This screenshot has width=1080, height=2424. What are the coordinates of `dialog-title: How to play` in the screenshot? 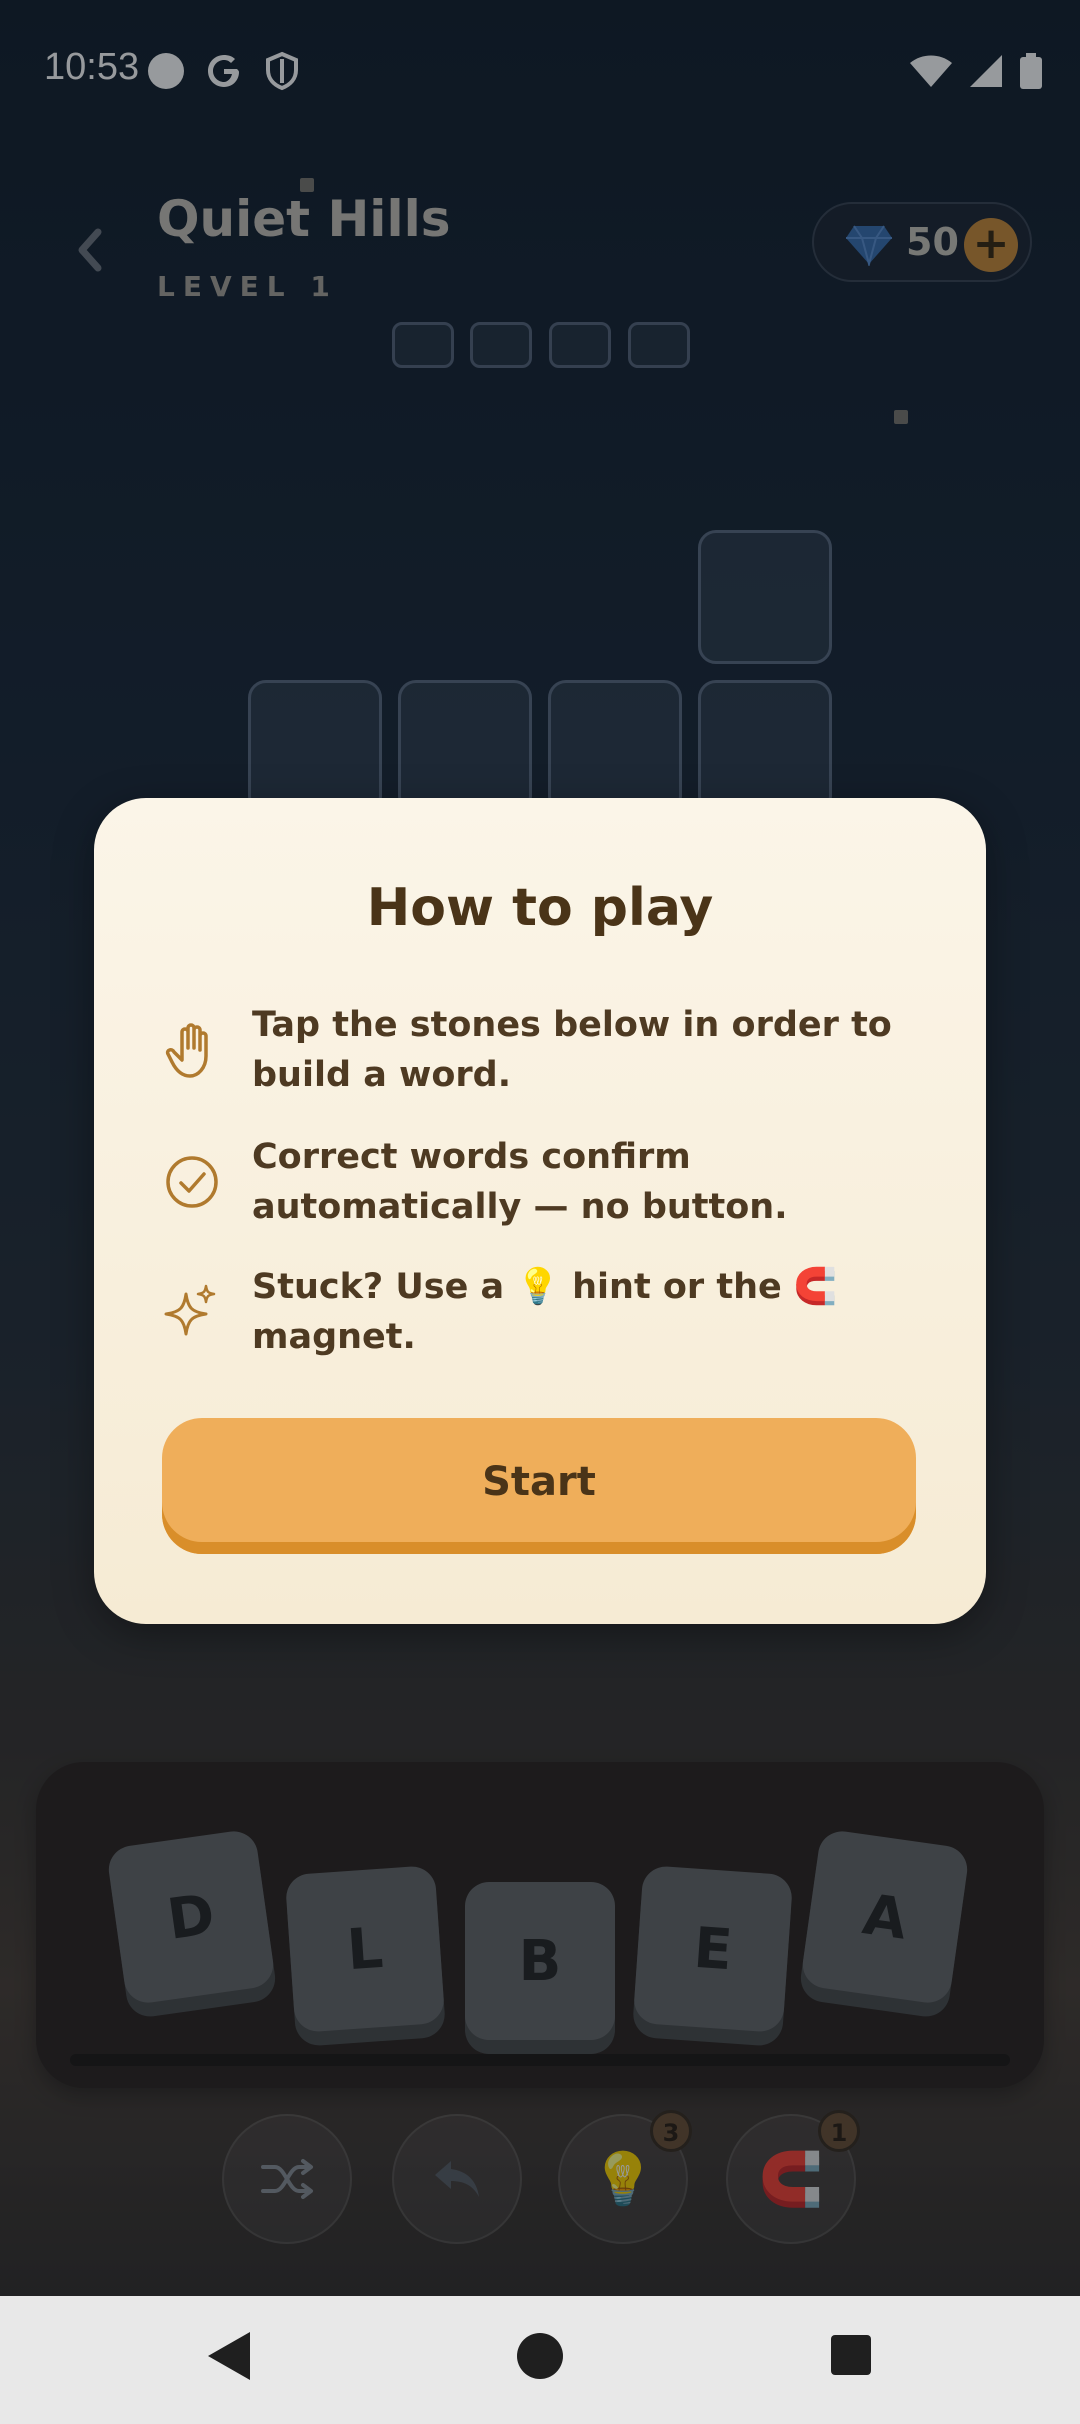 It's located at (540, 908).